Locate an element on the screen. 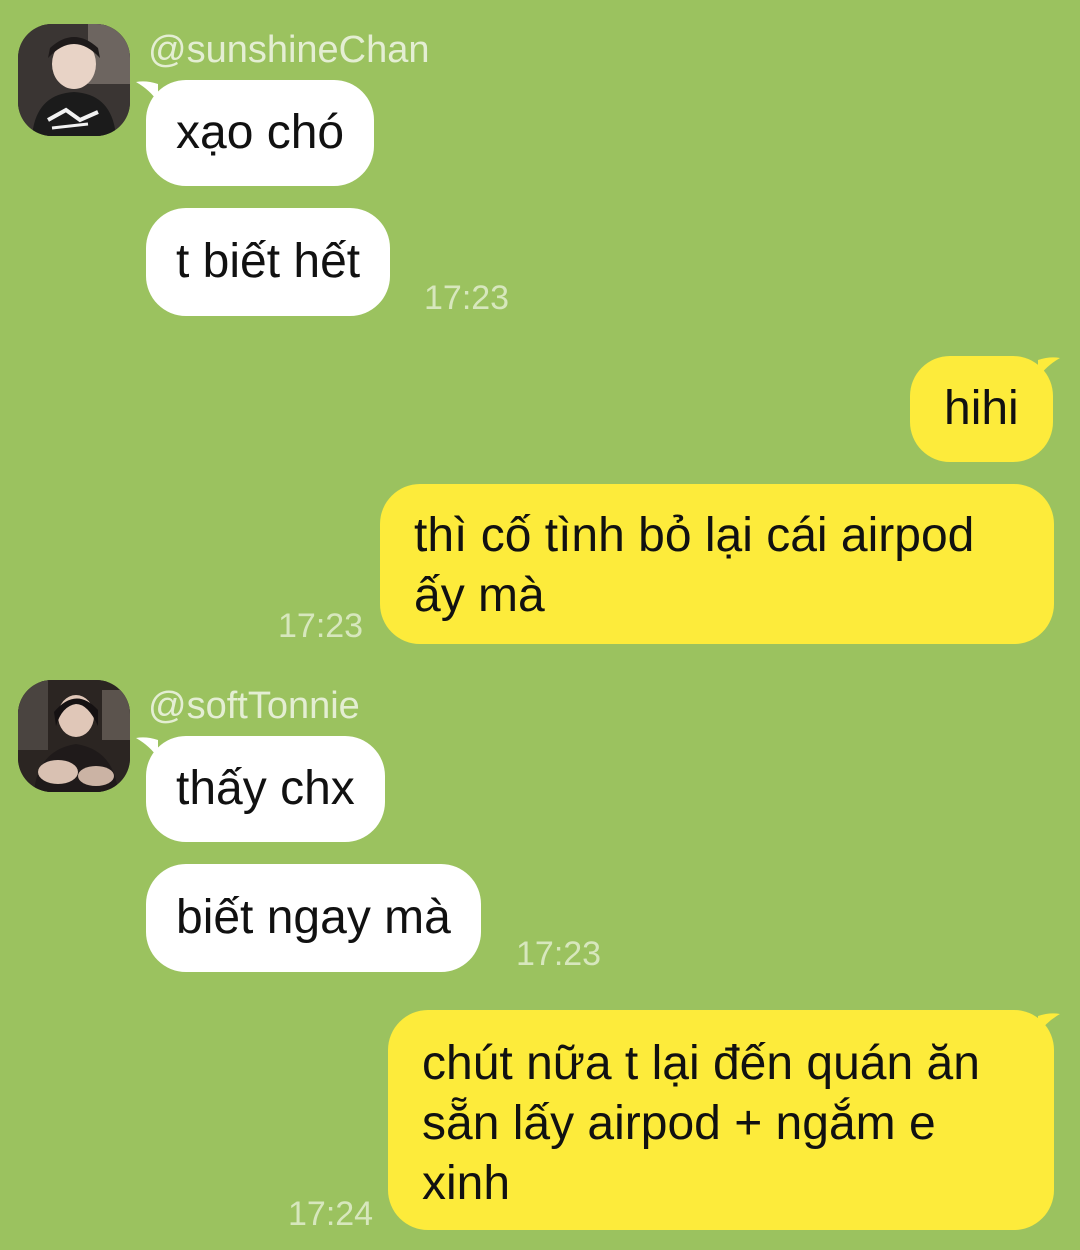 This screenshot has height=1250, width=1080. message-line: sẵn lấy airpod + ngắm e is located at coordinates (679, 1123).